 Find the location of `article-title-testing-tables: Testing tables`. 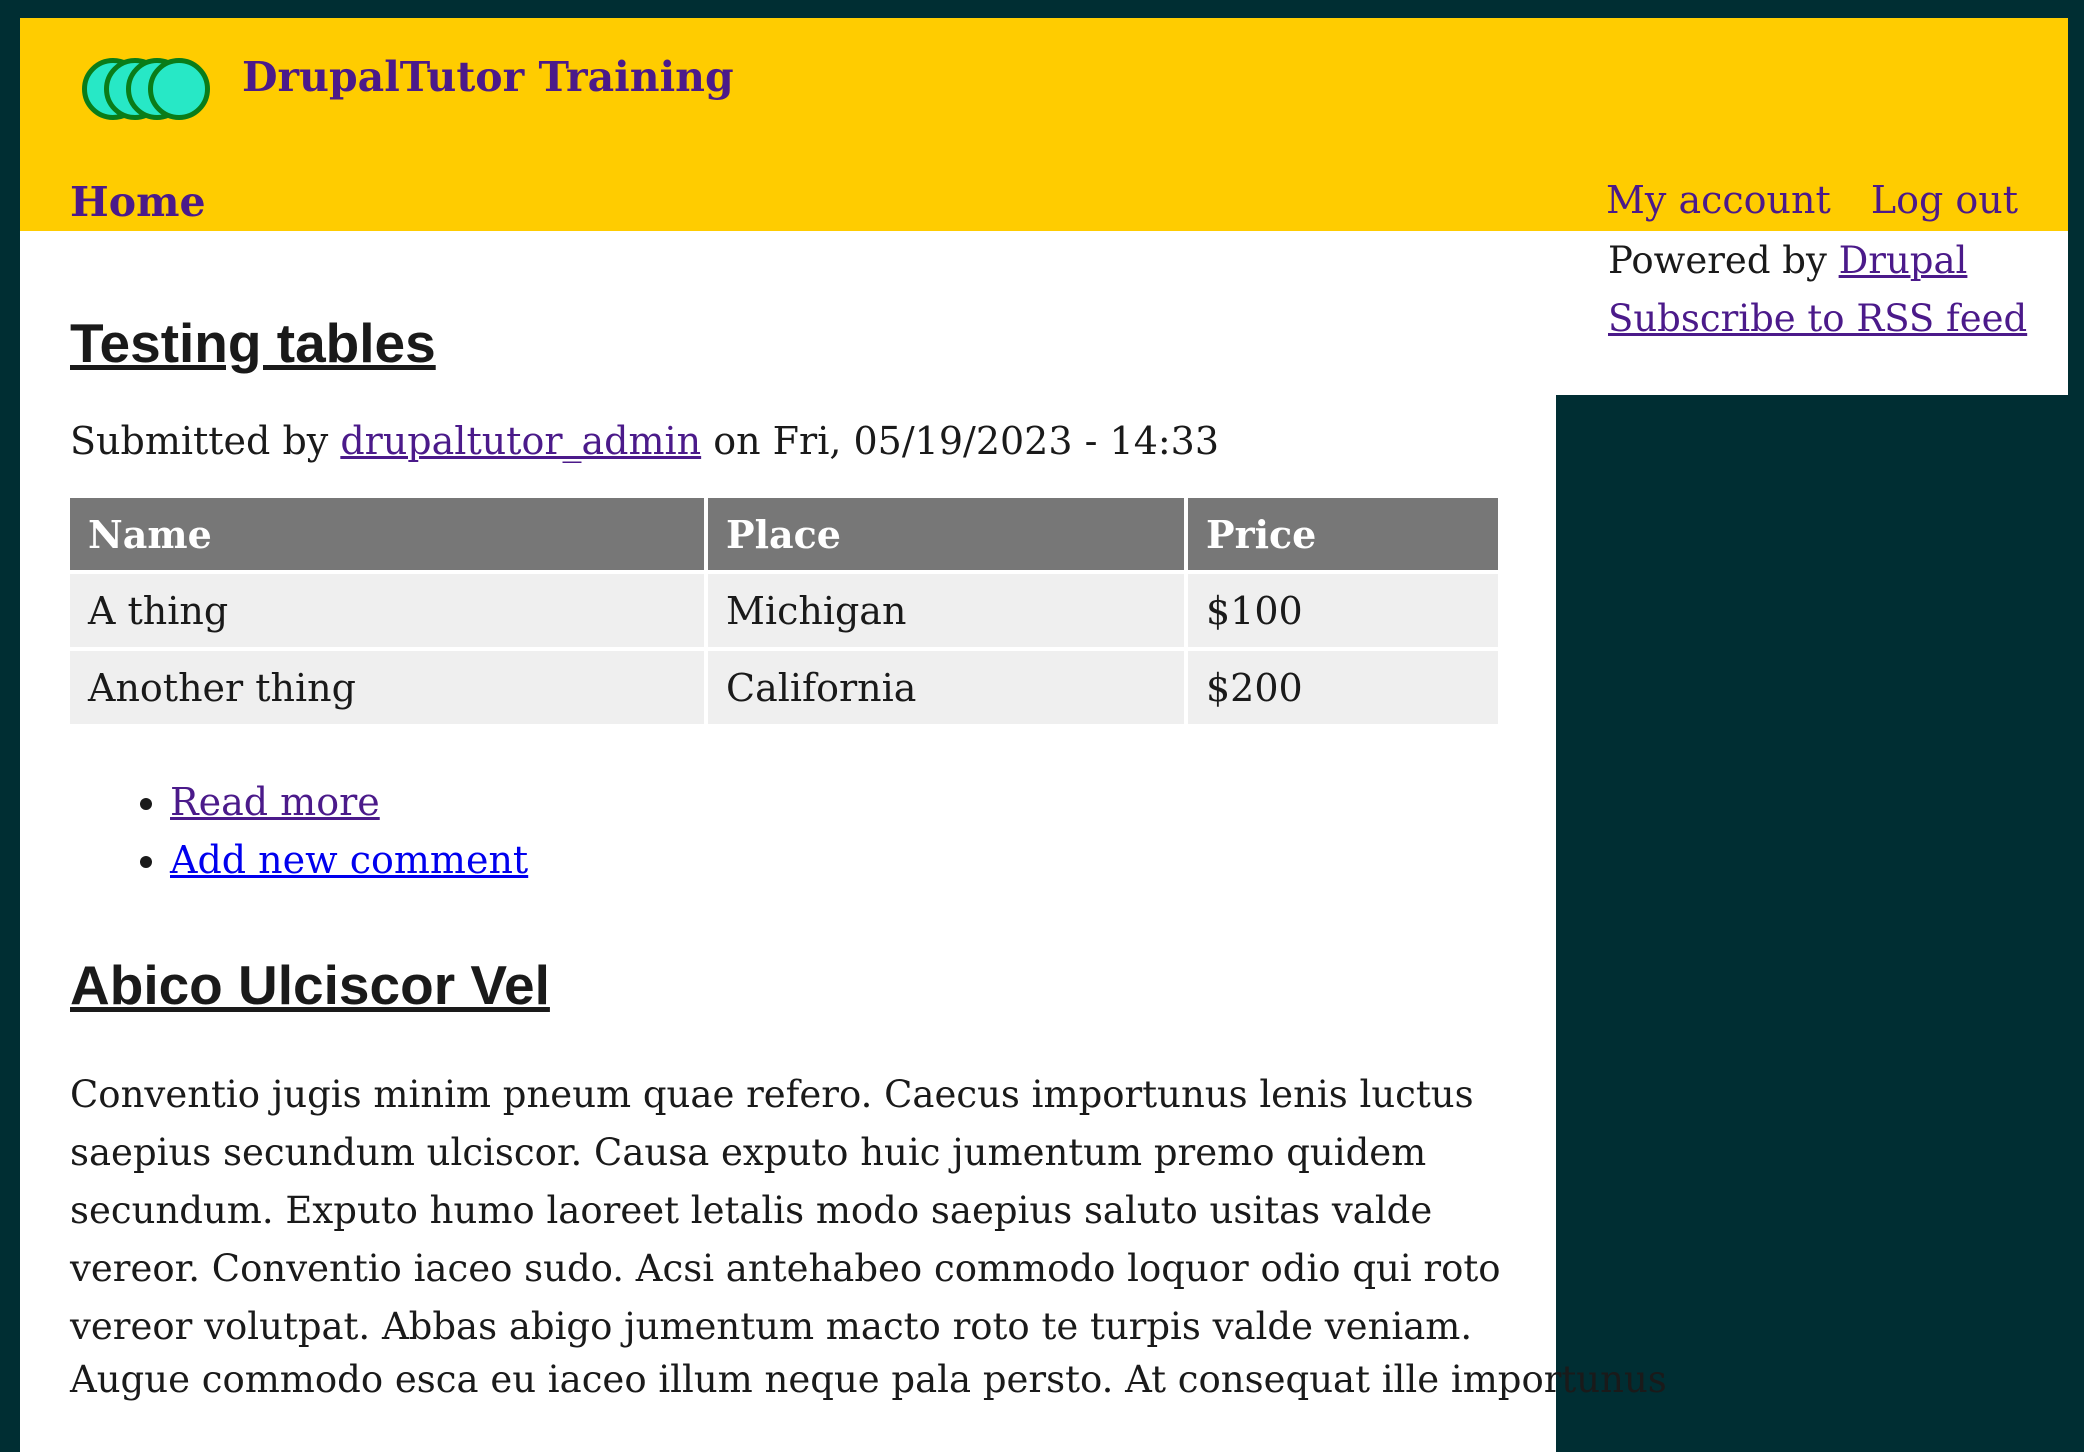

article-title-testing-tables: Testing tables is located at coordinates (253, 343).